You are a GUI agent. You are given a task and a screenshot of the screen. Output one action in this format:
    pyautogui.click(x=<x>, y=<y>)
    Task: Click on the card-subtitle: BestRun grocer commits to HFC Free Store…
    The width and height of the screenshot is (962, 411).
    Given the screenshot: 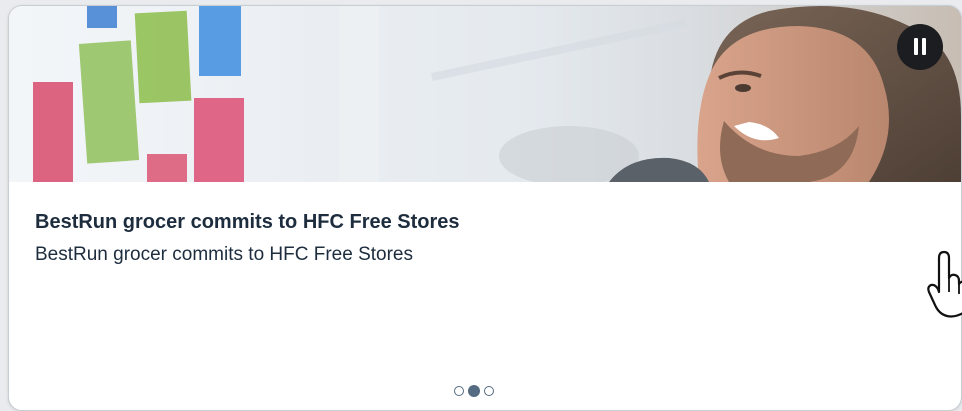 What is the action you would take?
    pyautogui.click(x=224, y=254)
    